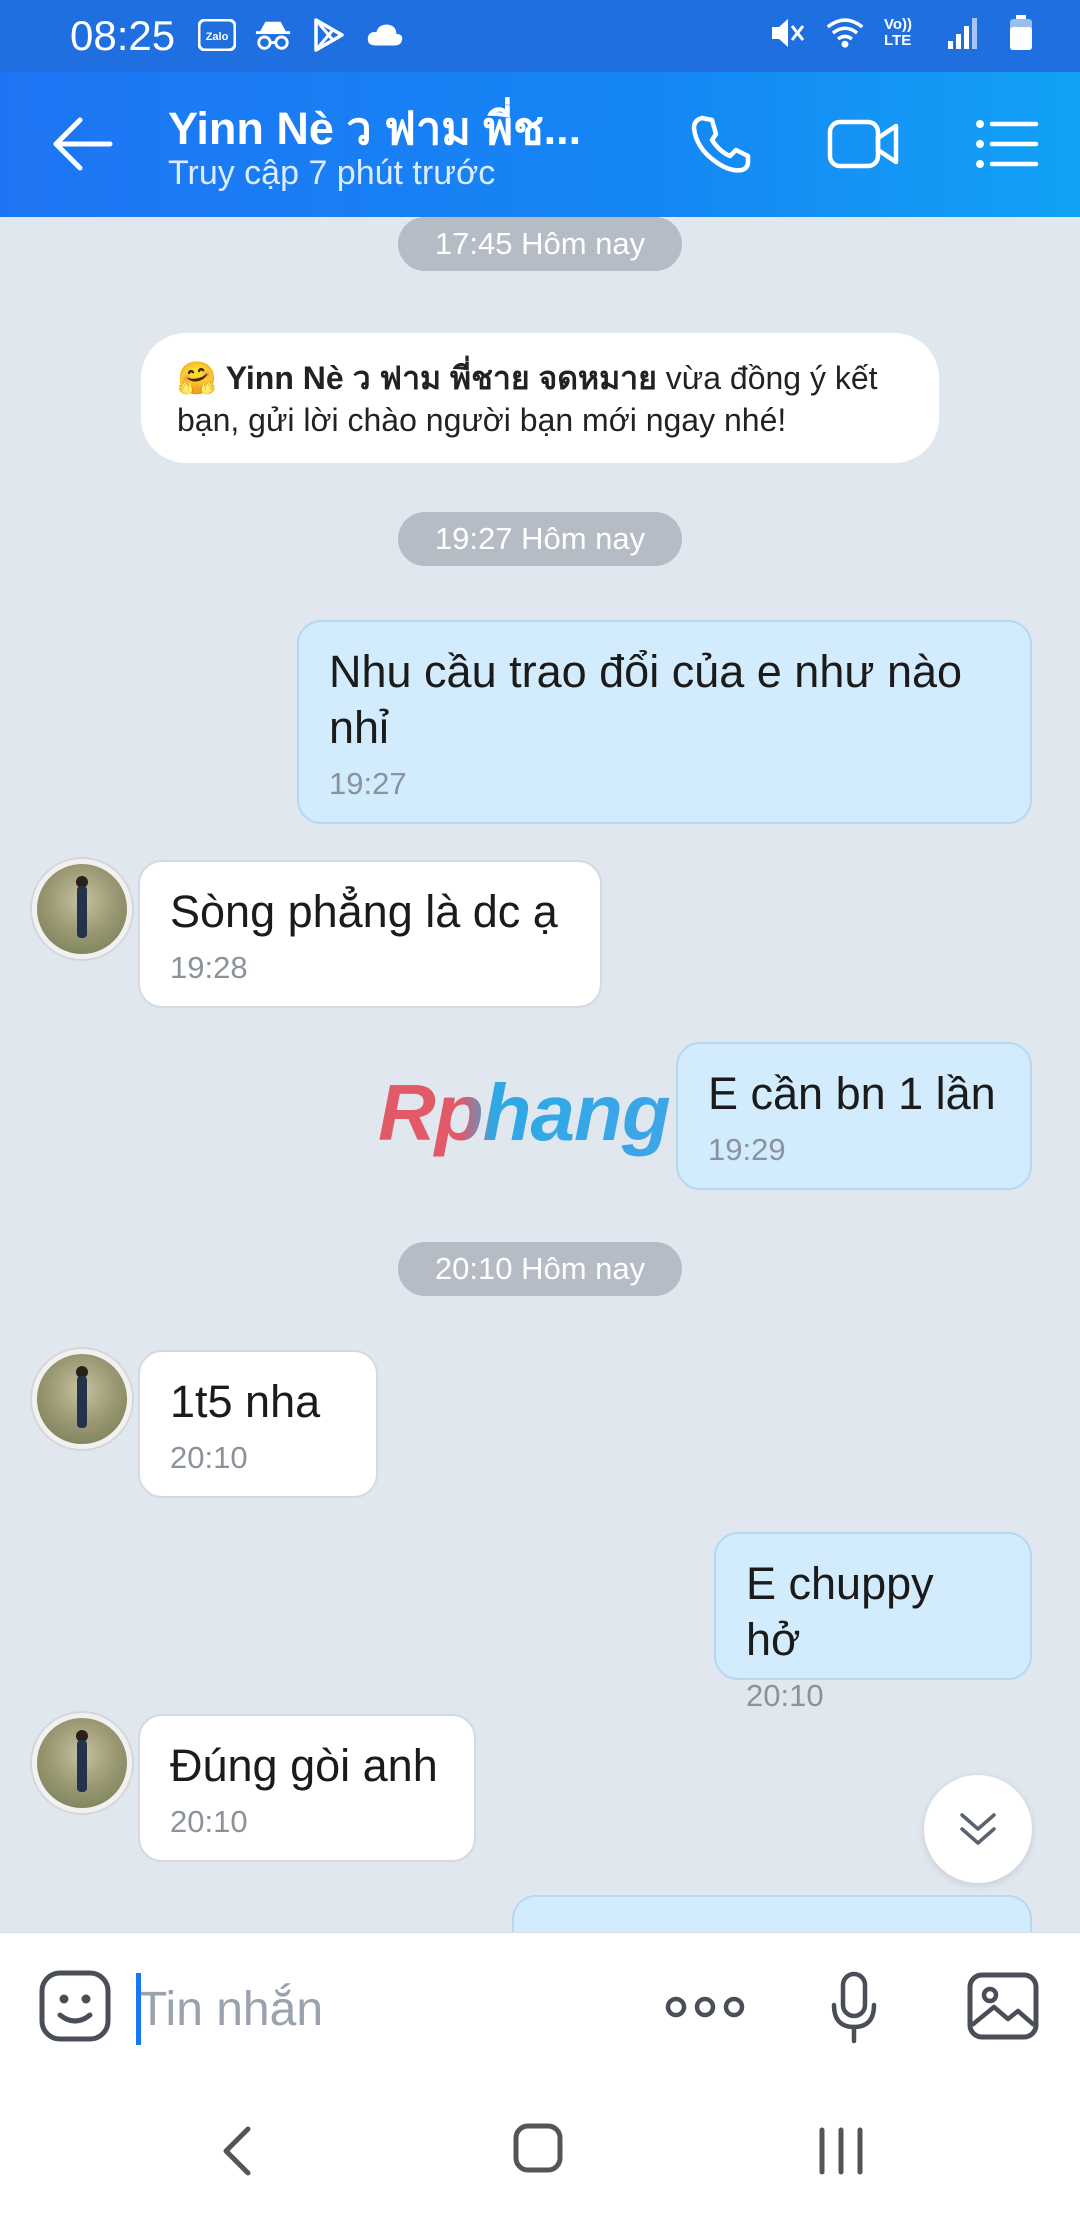  What do you see at coordinates (304, 1765) in the screenshot?
I see `message-text: Đúng gòi anh` at bounding box center [304, 1765].